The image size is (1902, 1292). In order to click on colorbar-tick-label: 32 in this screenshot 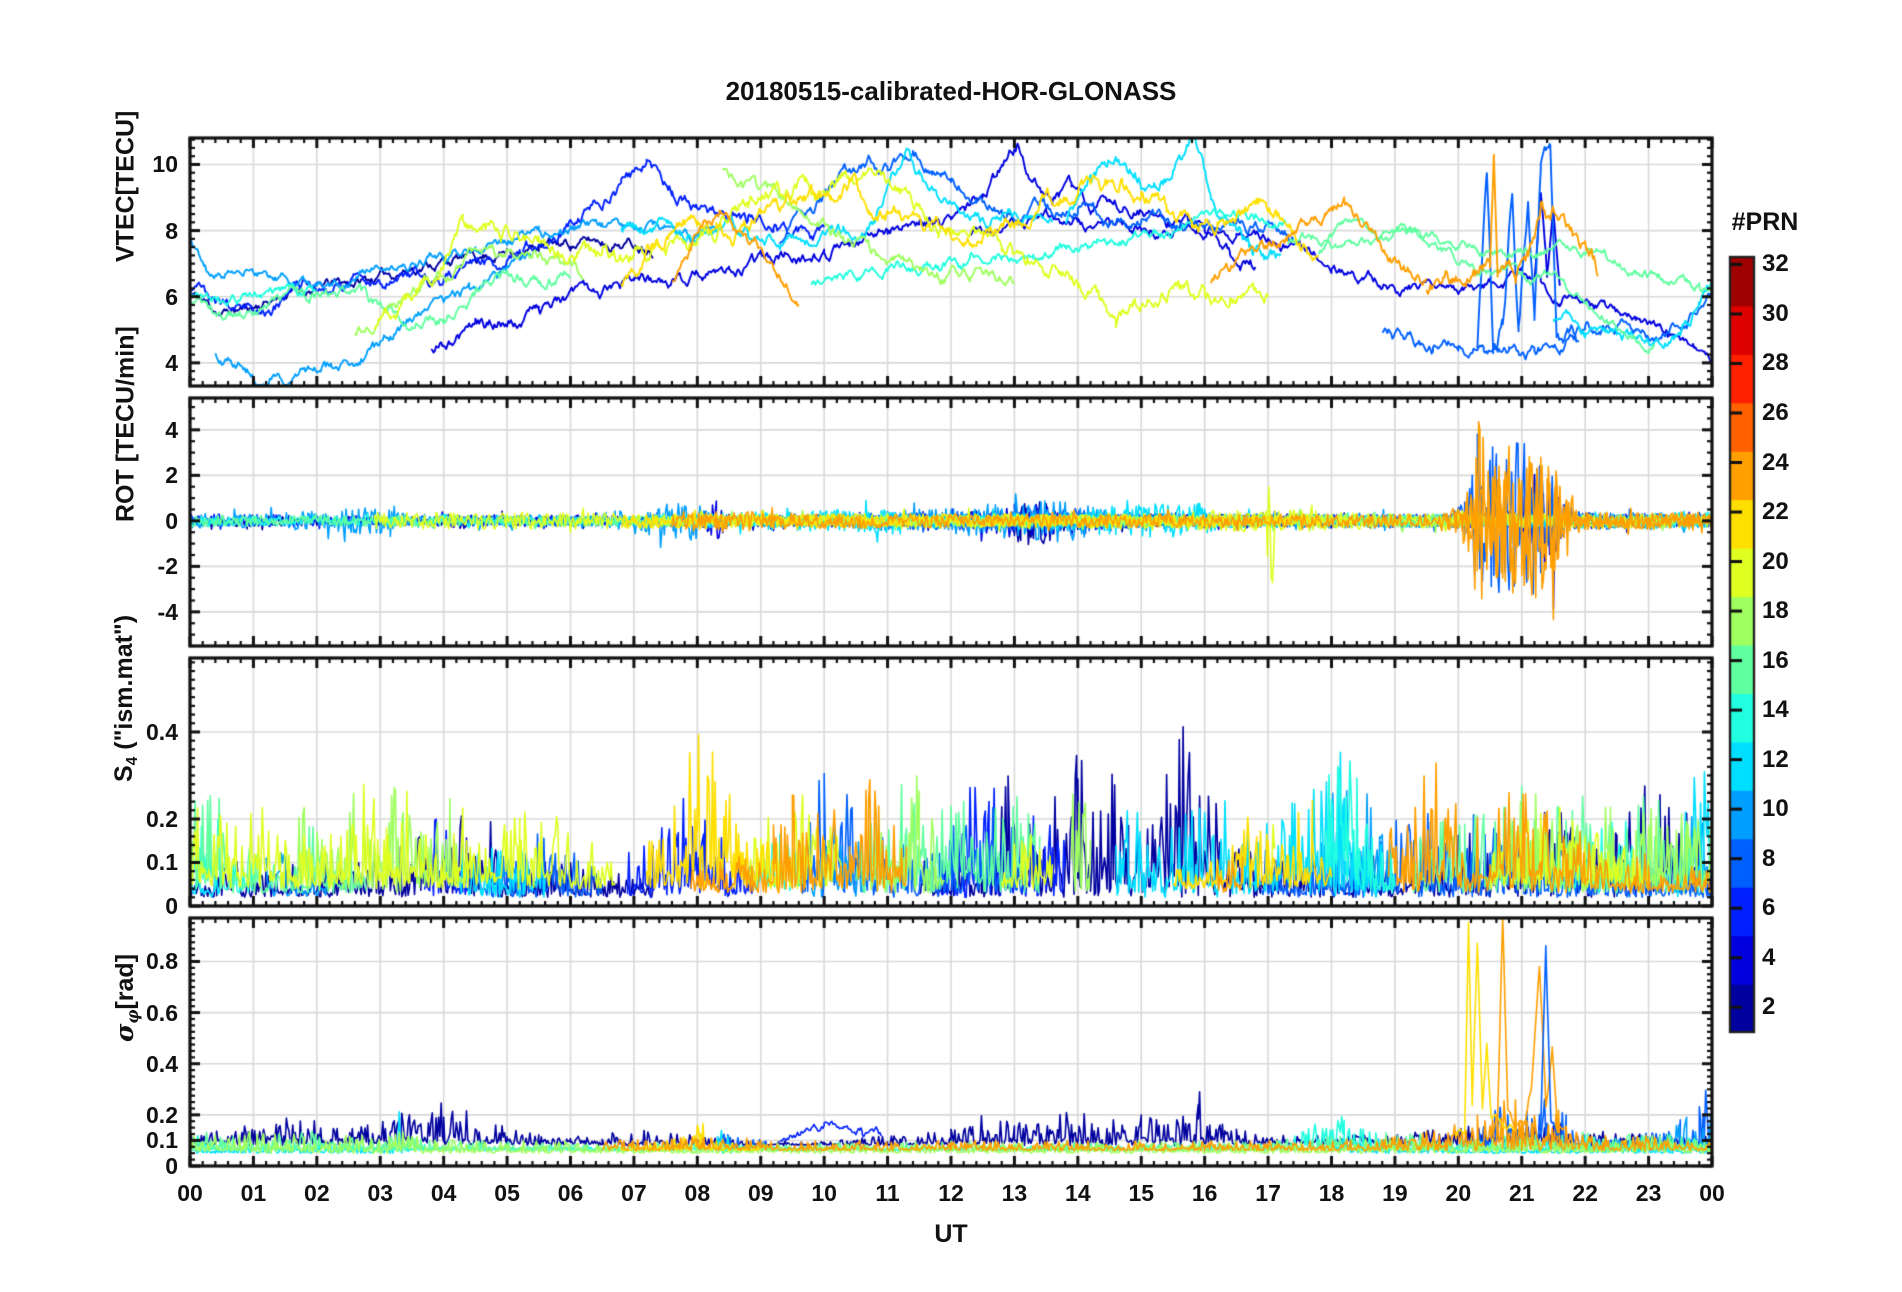, I will do `click(1775, 264)`.